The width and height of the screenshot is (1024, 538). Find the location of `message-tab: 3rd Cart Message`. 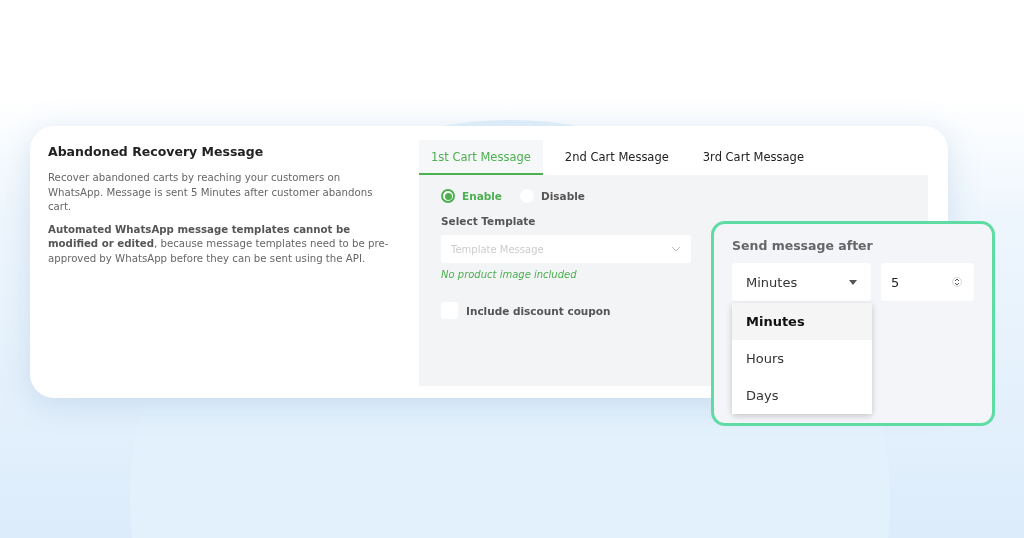

message-tab: 3rd Cart Message is located at coordinates (753, 157).